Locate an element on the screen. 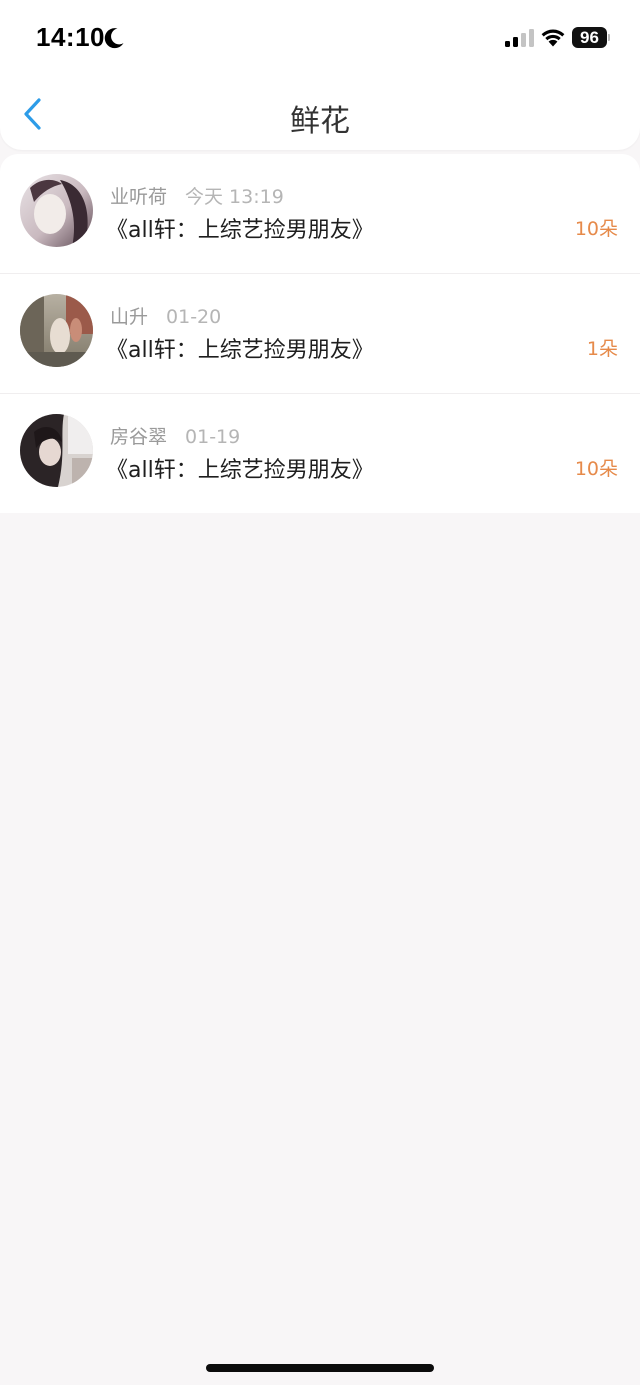 This screenshot has width=640, height=1385. list-item: 房谷翠 01-19 《all轩：上综艺捡男朋友》 10朵 is located at coordinates (320, 453).